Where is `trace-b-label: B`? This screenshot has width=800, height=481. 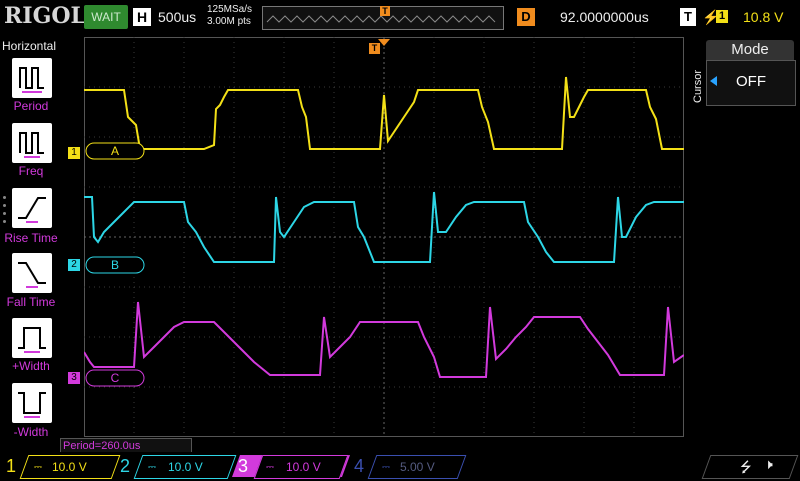 trace-b-label: B is located at coordinates (115, 265).